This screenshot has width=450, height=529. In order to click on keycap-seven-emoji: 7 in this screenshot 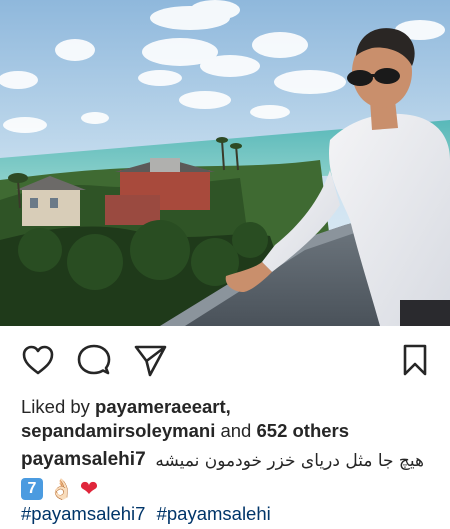, I will do `click(32, 489)`.